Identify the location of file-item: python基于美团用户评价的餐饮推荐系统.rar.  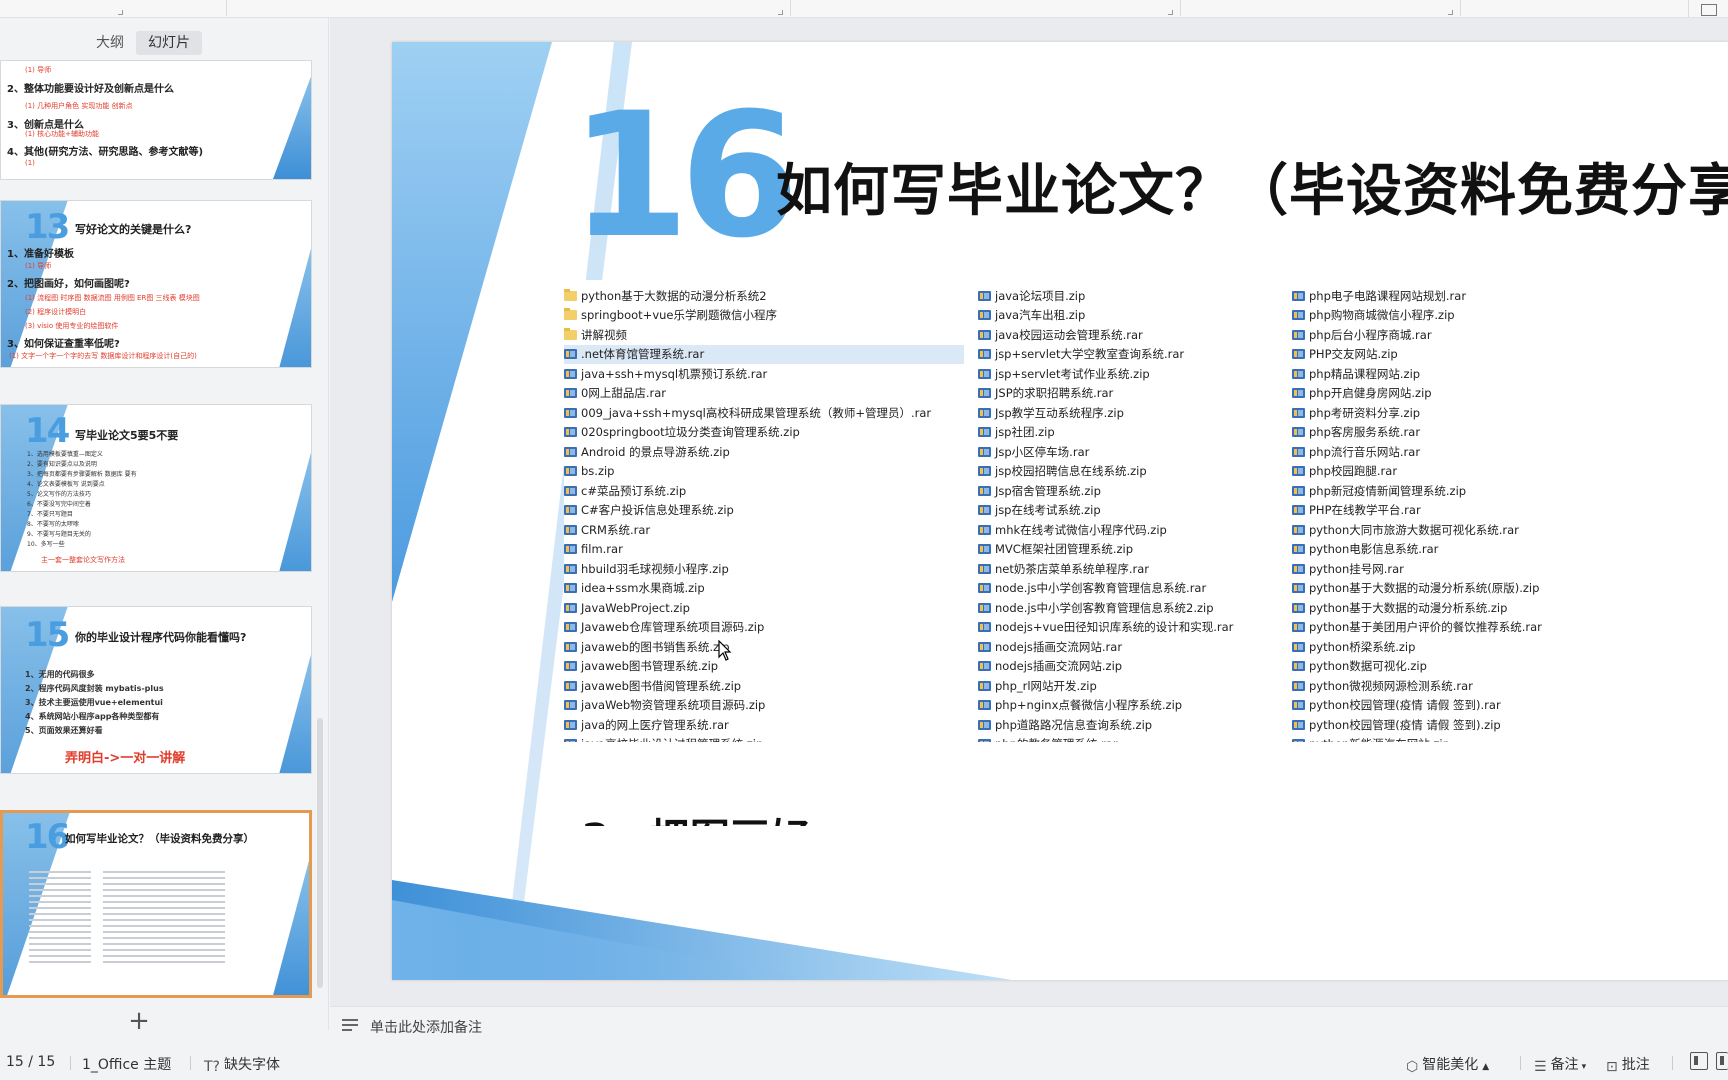
(1482, 628).